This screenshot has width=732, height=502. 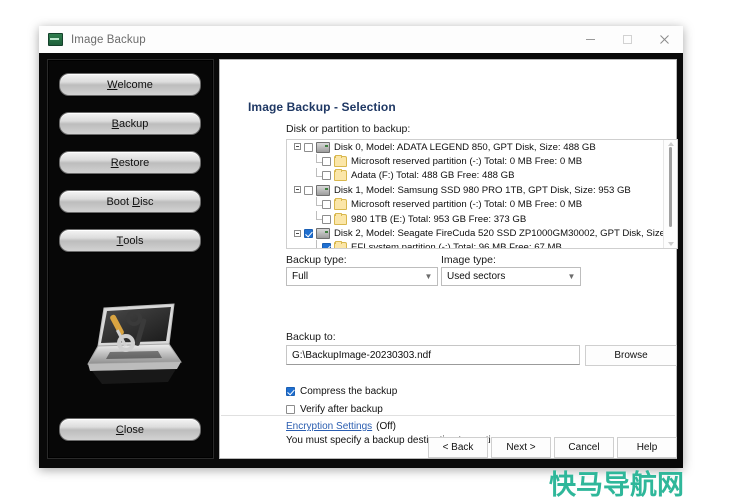 What do you see at coordinates (130, 240) in the screenshot?
I see `sidebar-item-tools: Tools` at bounding box center [130, 240].